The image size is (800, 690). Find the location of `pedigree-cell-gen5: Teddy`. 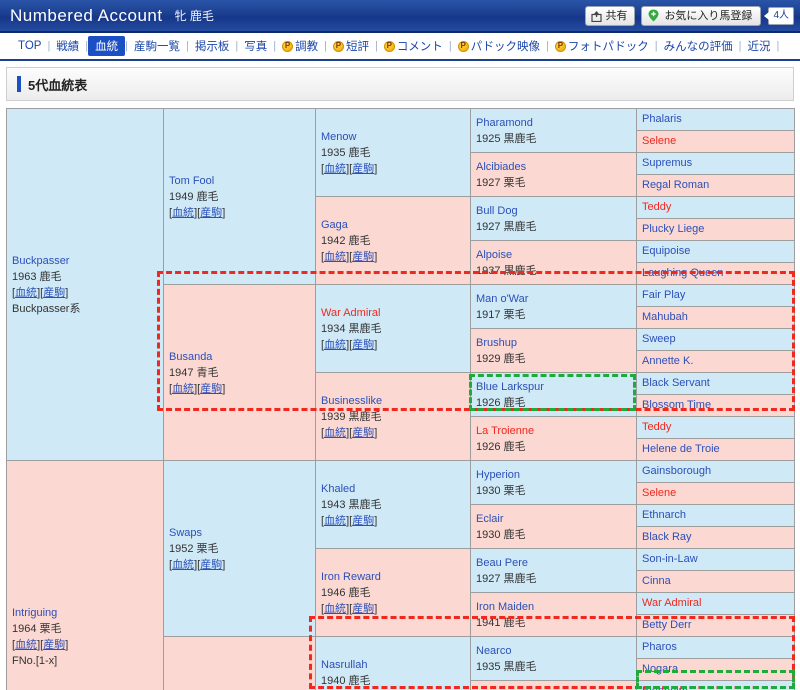

pedigree-cell-gen5: Teddy is located at coordinates (715, 427).